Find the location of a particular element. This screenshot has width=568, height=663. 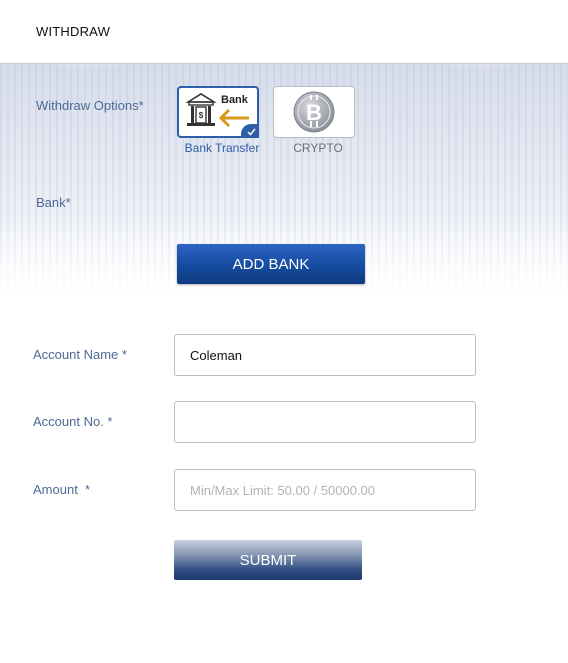

amount-input is located at coordinates (325, 490).